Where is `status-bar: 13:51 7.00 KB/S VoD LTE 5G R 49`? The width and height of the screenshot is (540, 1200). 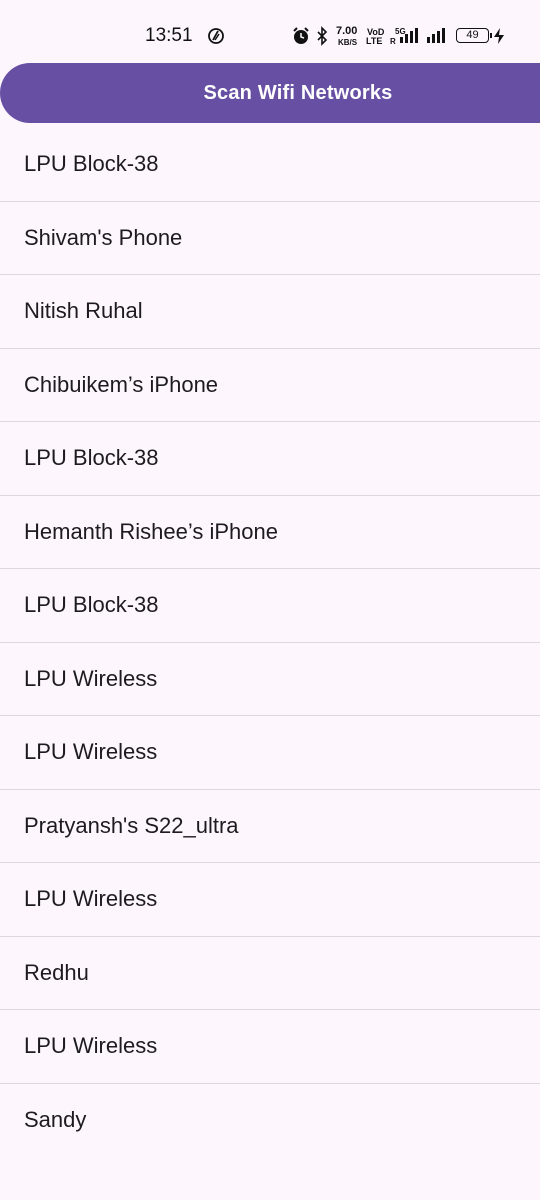 status-bar: 13:51 7.00 KB/S VoD LTE 5G R 49 is located at coordinates (270, 31).